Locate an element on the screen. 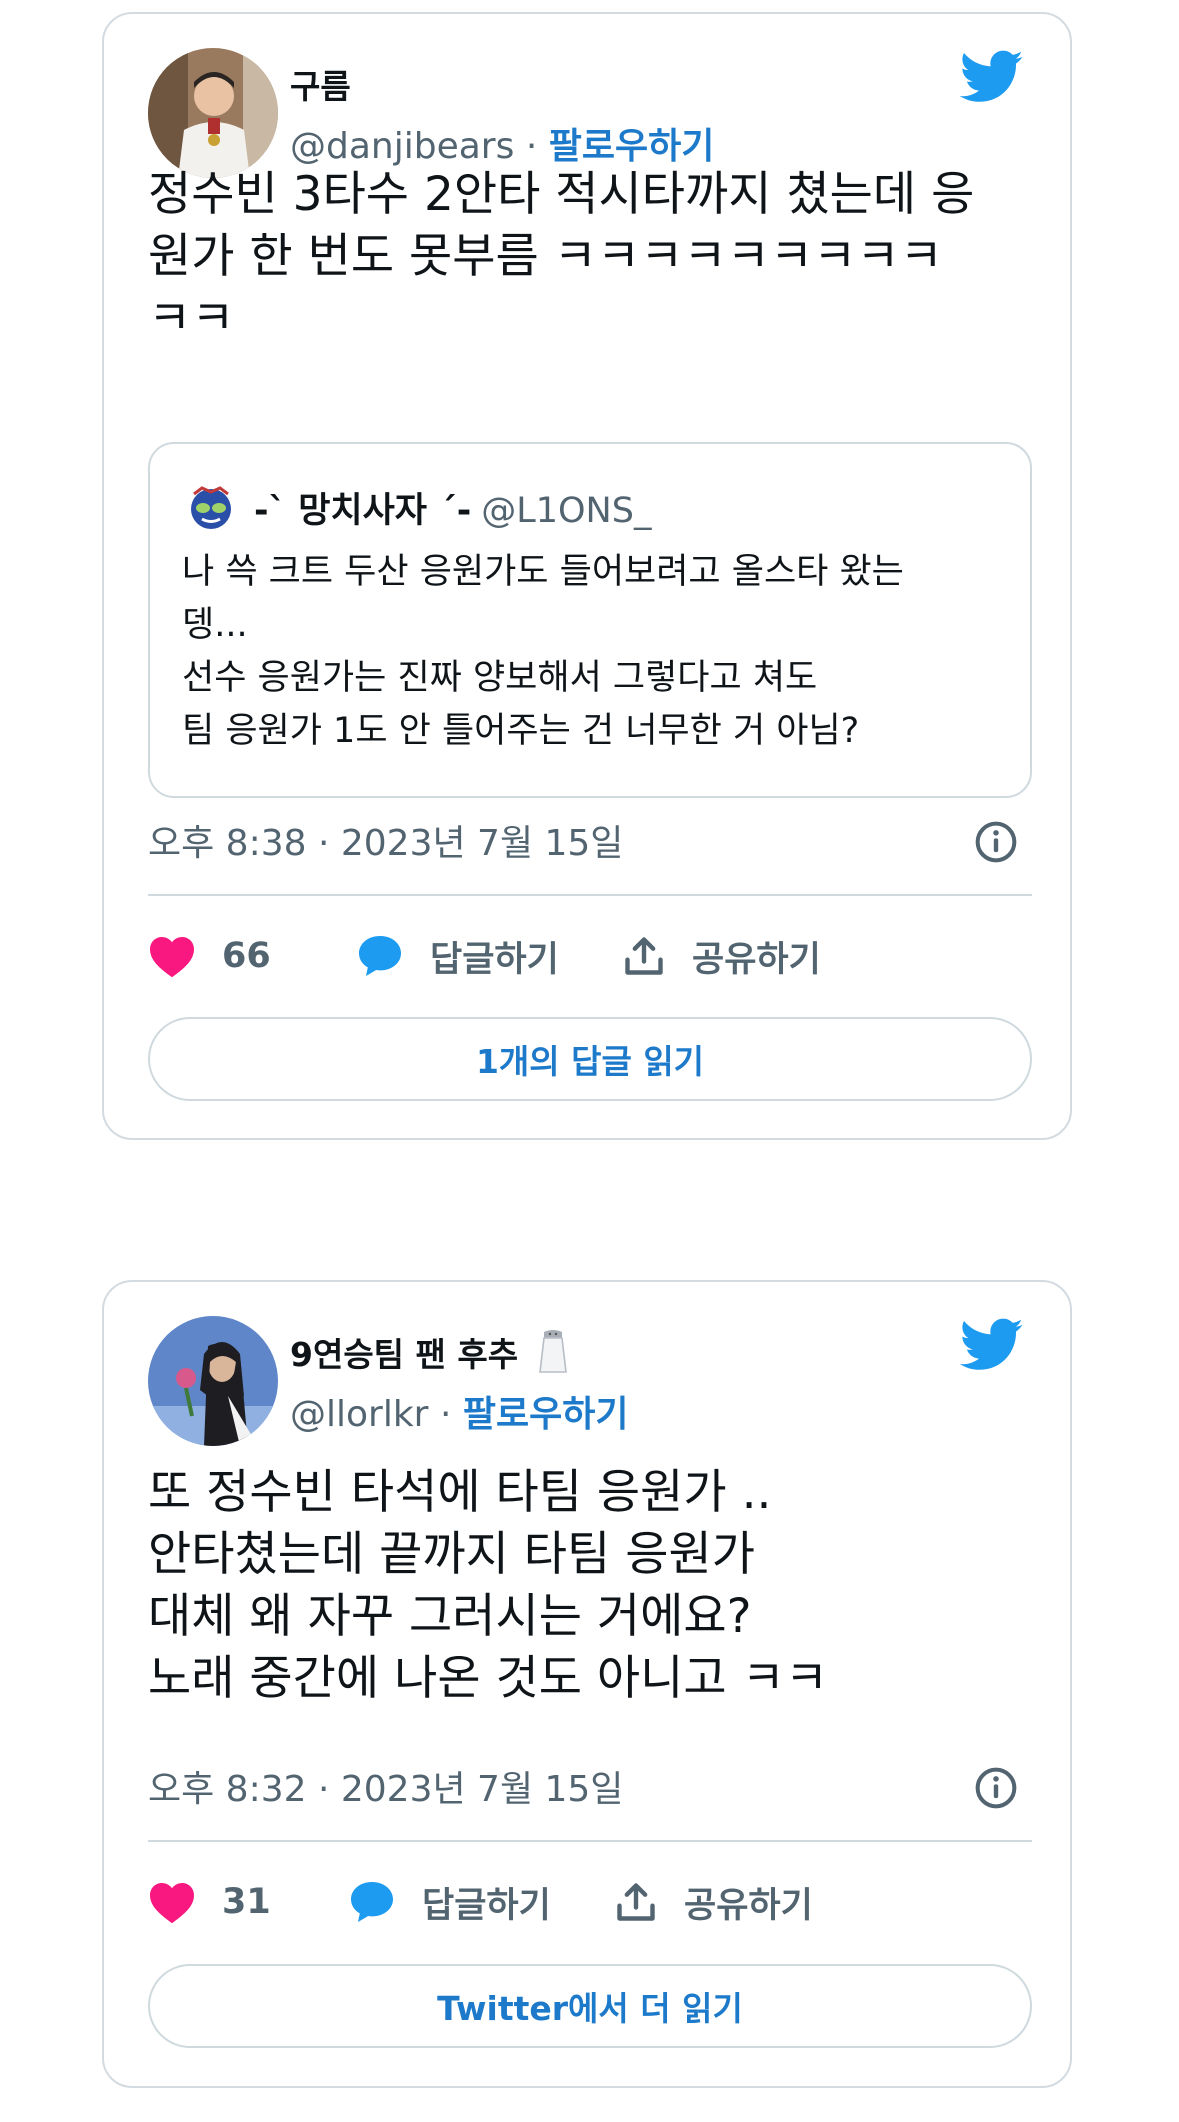 The width and height of the screenshot is (1179, 2122). read-replies-button: 1개의 답글 읽기 is located at coordinates (590, 1059).